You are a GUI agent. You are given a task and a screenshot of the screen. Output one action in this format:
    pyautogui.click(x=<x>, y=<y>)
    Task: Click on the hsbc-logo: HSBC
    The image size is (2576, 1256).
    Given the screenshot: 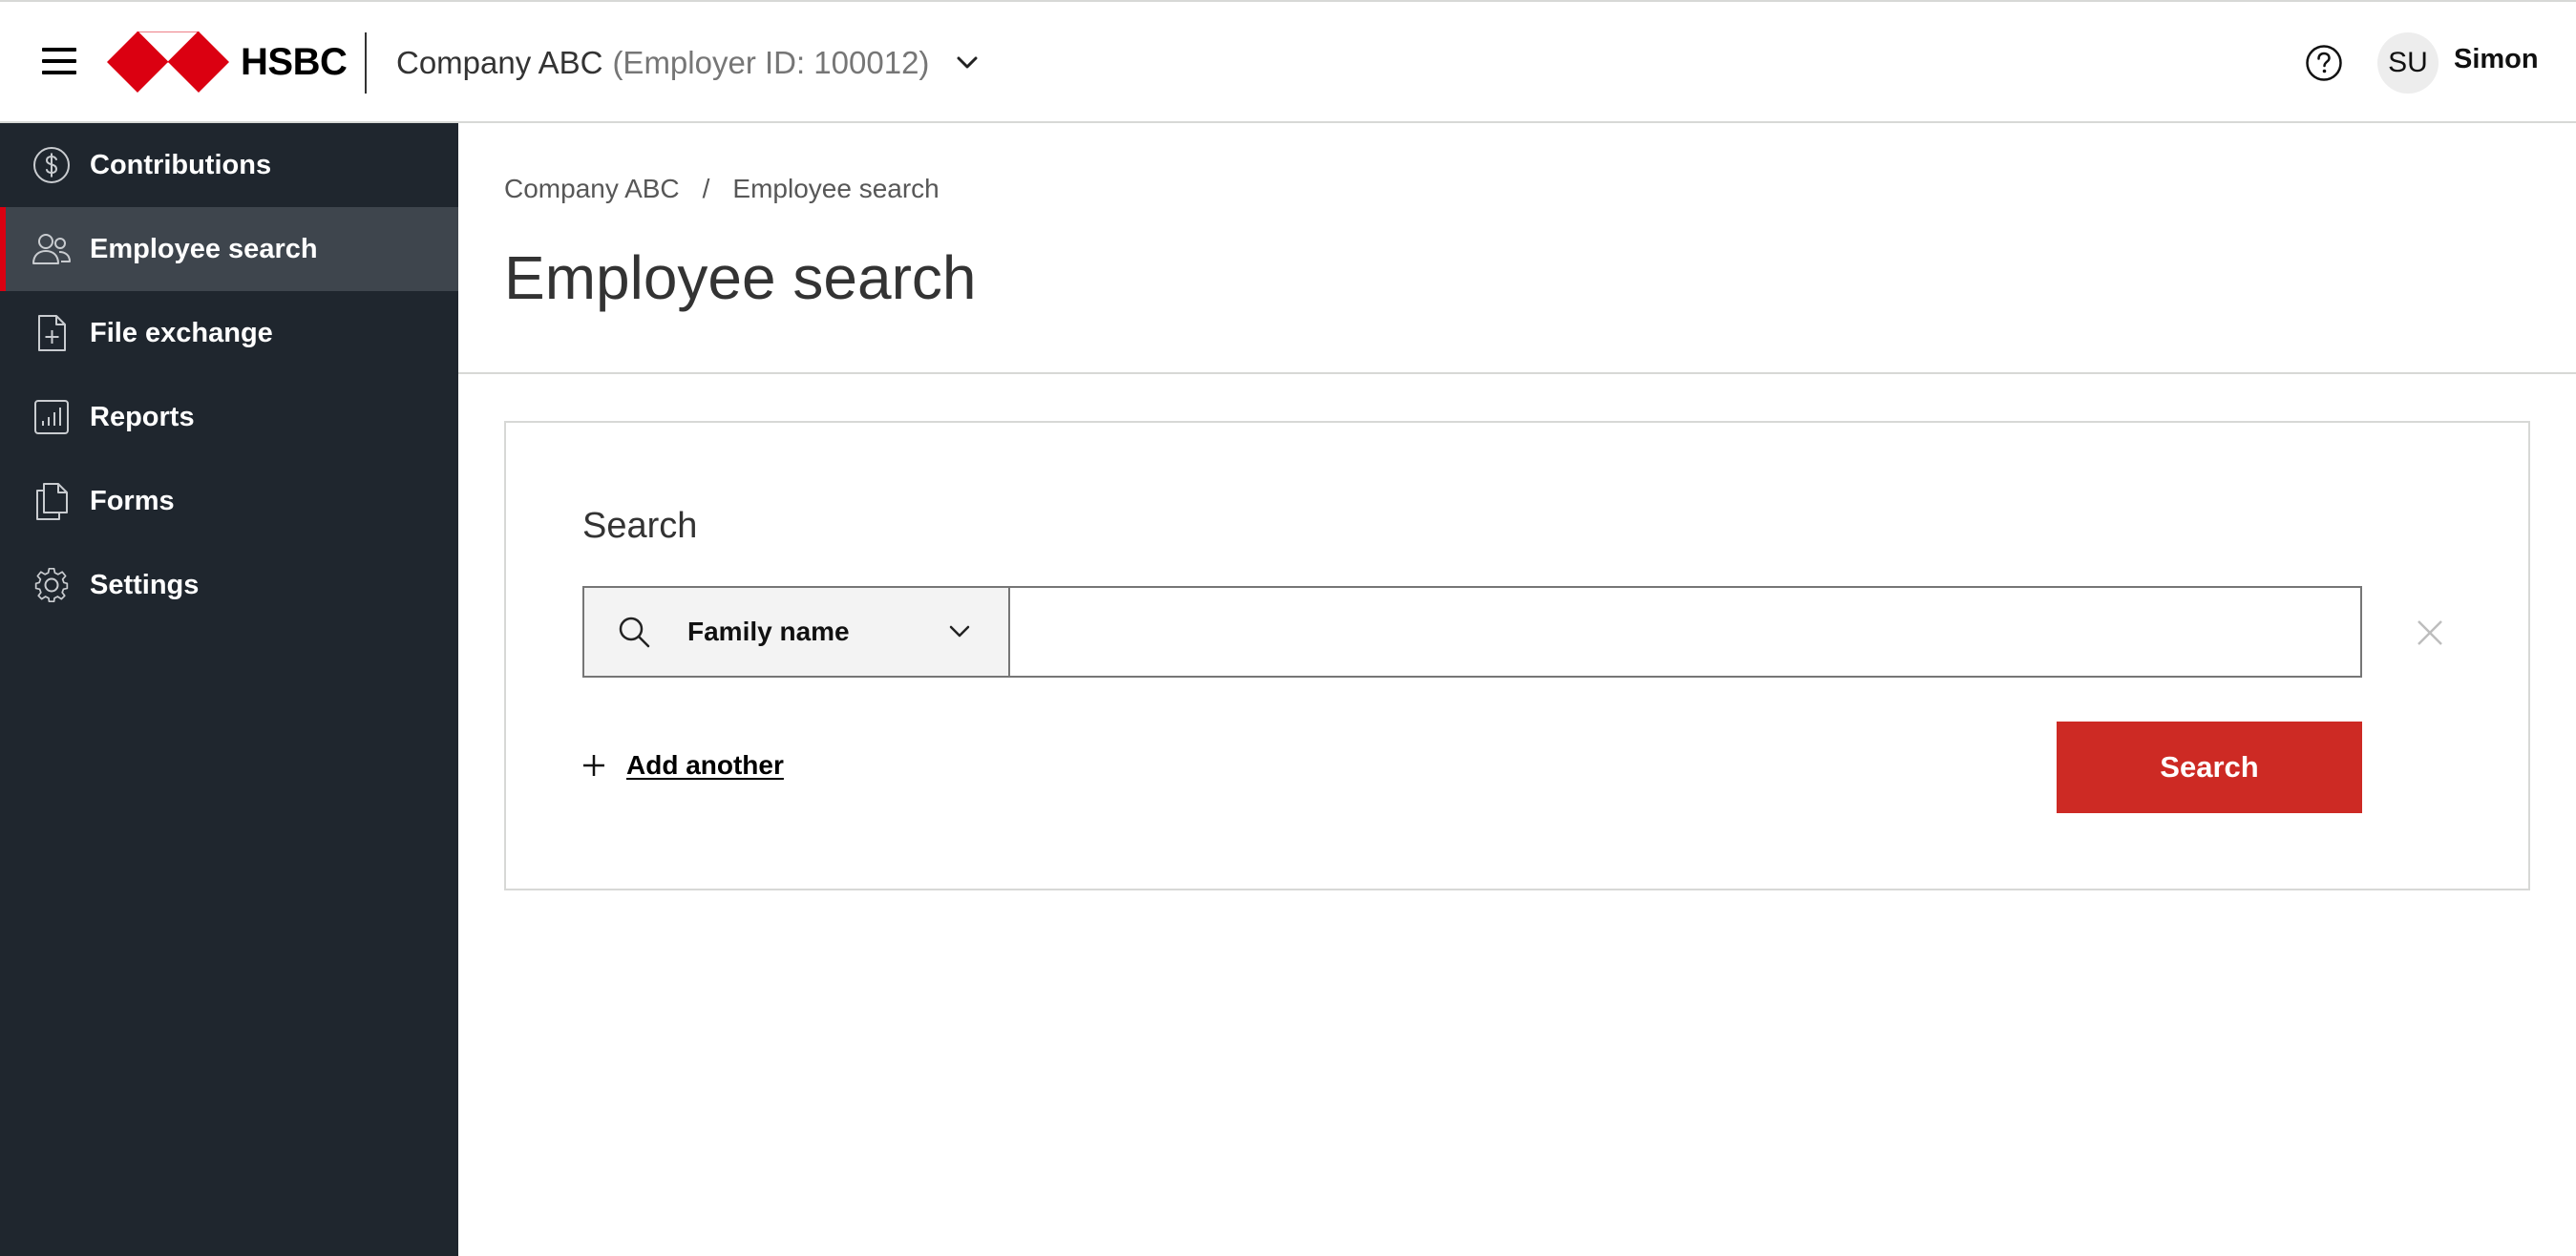 What is the action you would take?
    pyautogui.click(x=227, y=62)
    